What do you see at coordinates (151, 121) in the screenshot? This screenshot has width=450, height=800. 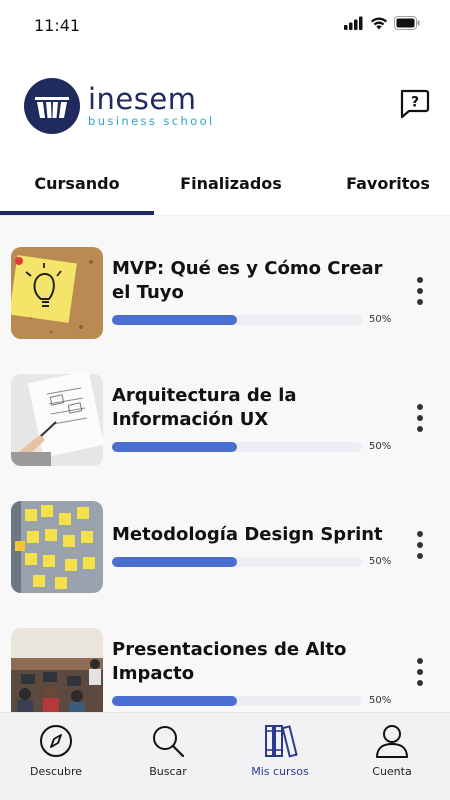 I see `brand-tagline: business school` at bounding box center [151, 121].